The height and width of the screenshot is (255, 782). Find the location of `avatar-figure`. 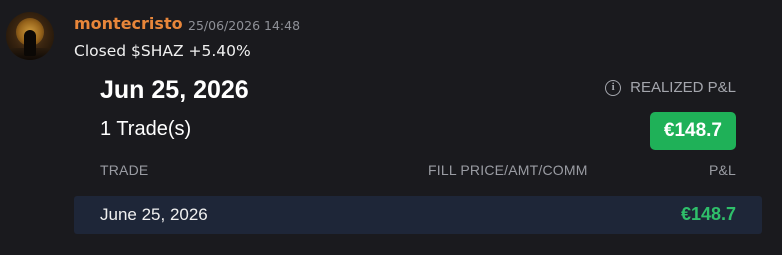

avatar-figure is located at coordinates (30, 43).